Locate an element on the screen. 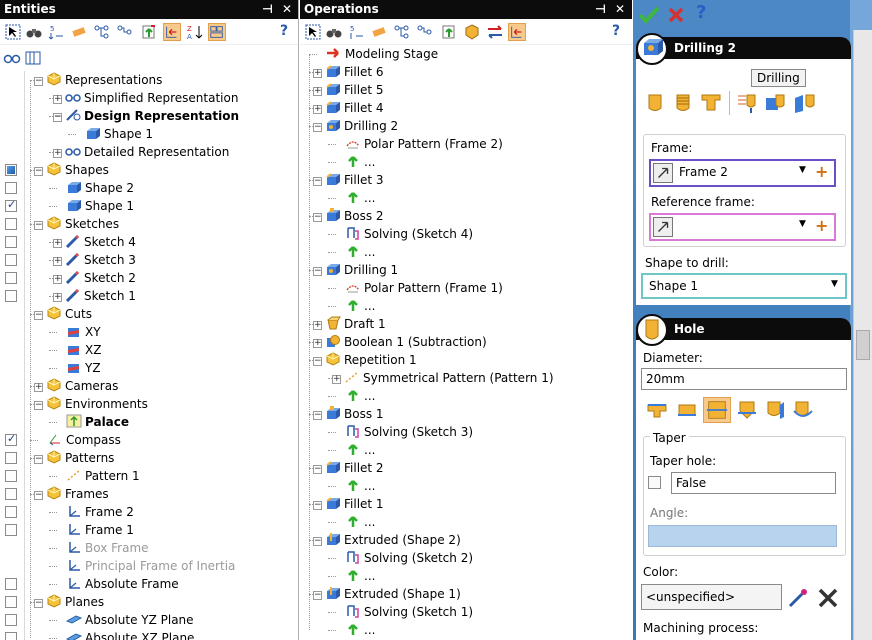 This screenshot has height=640, width=872. clear-color-icon is located at coordinates (828, 598).